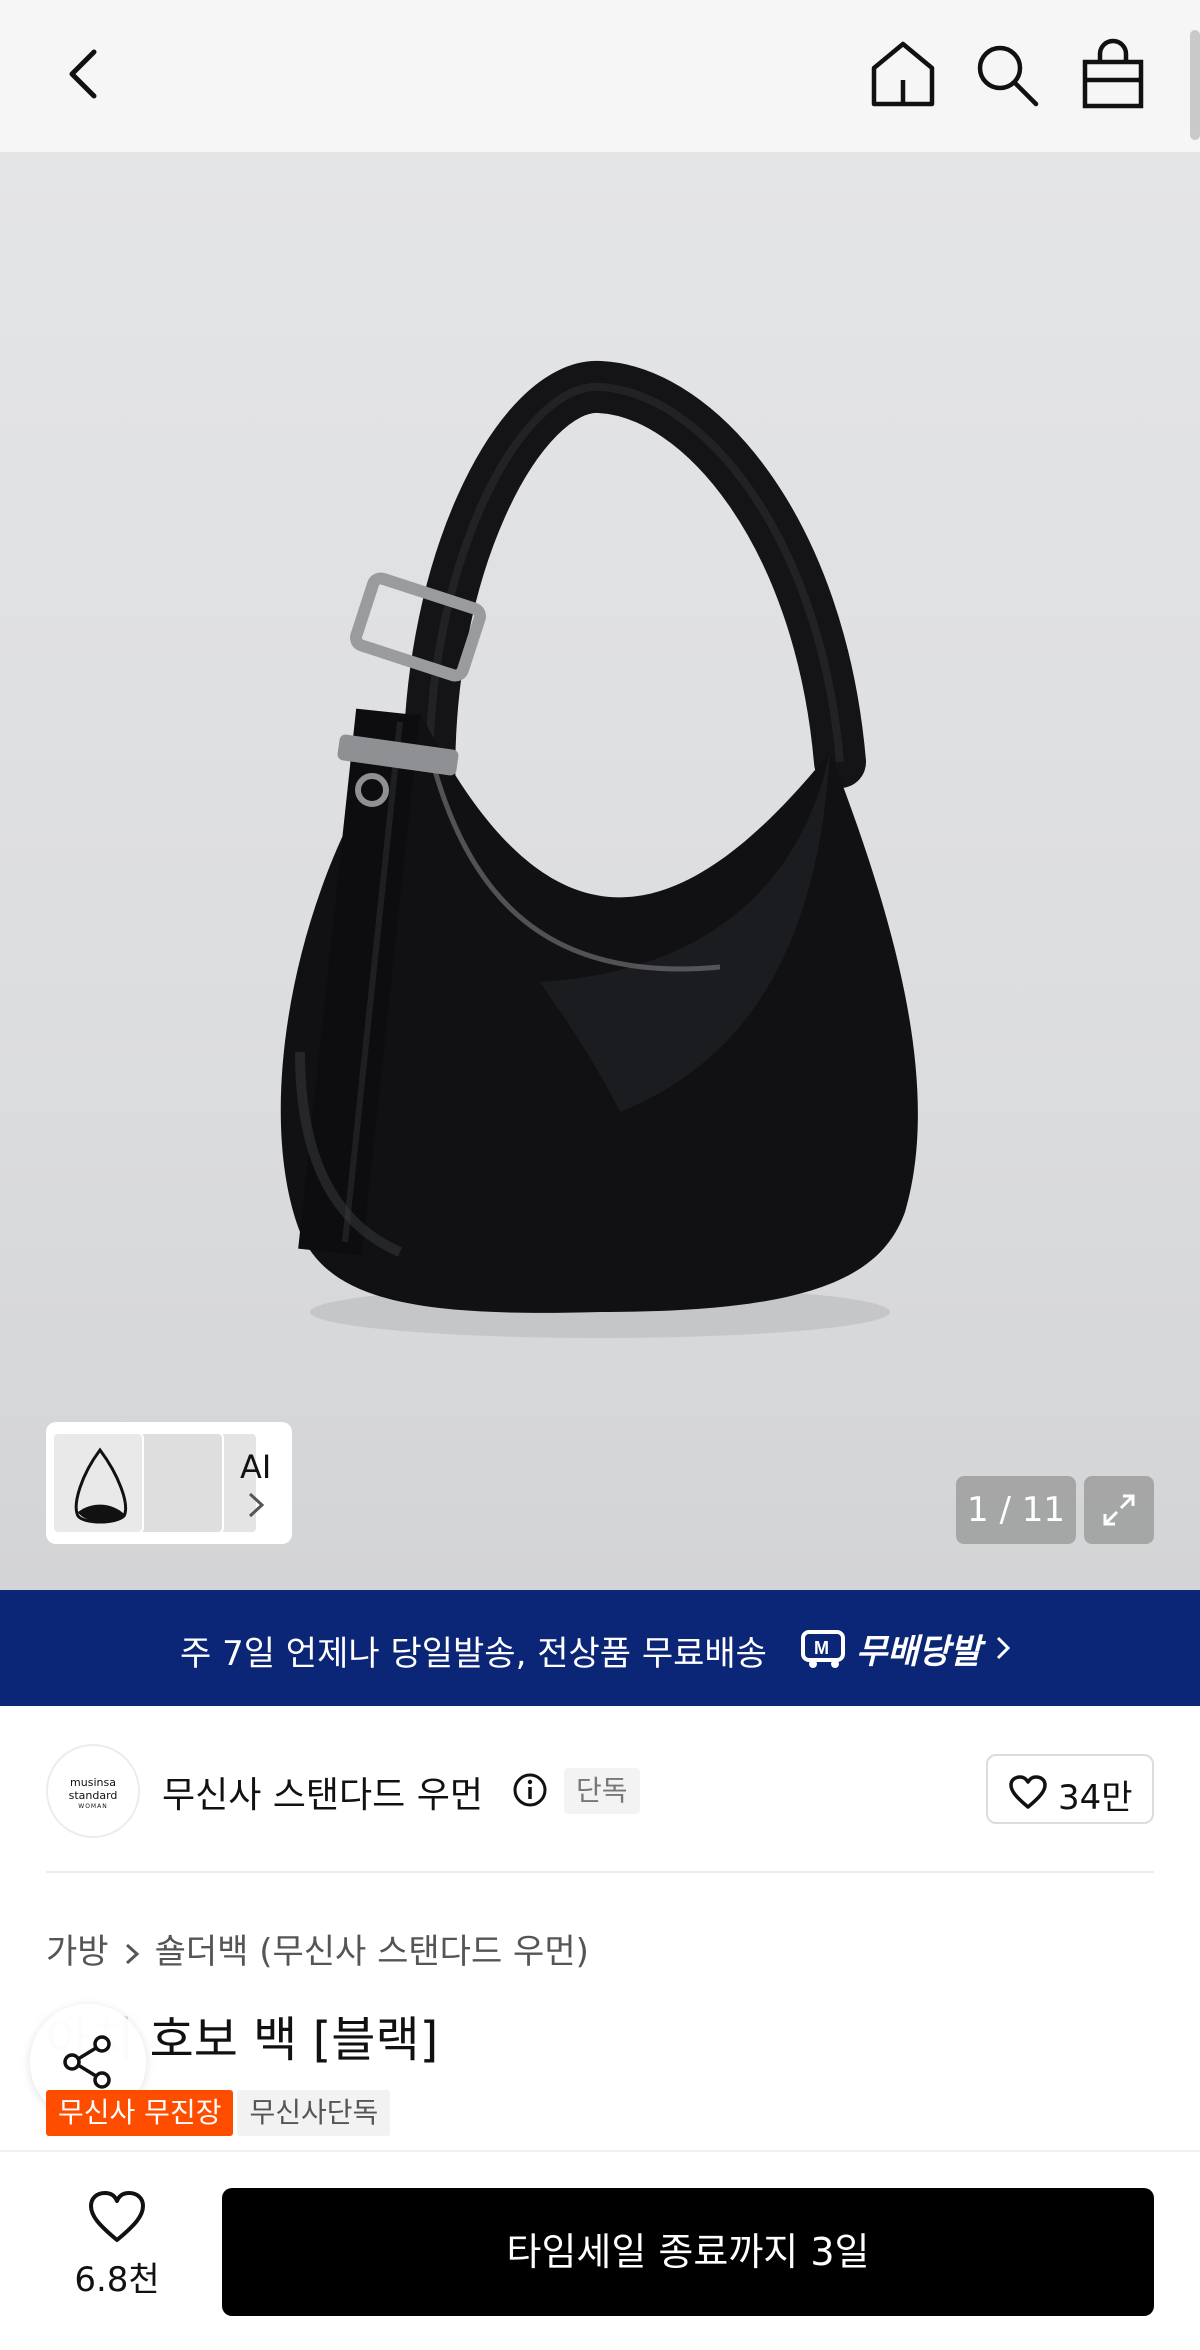 Image resolution: width=1200 pixels, height=2350 pixels. What do you see at coordinates (1007, 75) in the screenshot?
I see `search-icon` at bounding box center [1007, 75].